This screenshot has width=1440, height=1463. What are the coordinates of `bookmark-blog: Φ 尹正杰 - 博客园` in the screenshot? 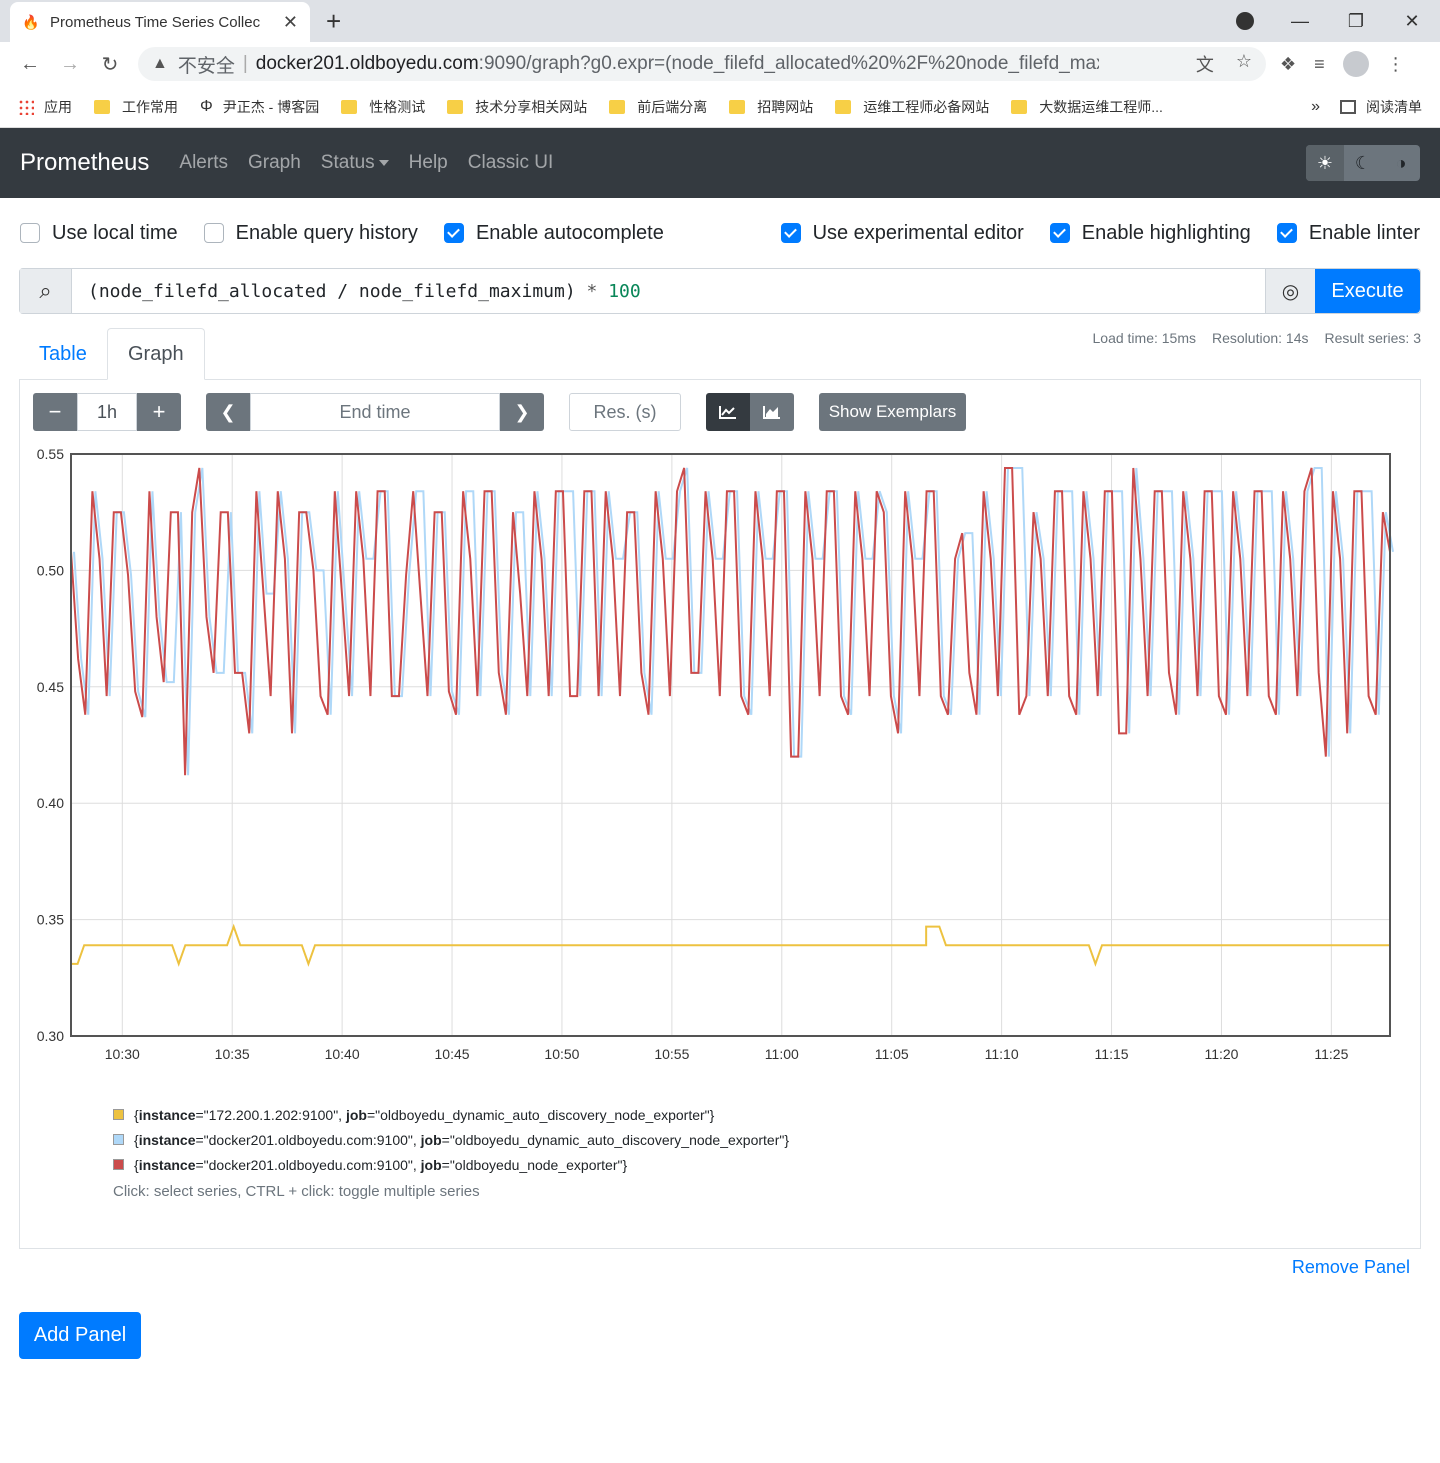 It's located at (259, 107).